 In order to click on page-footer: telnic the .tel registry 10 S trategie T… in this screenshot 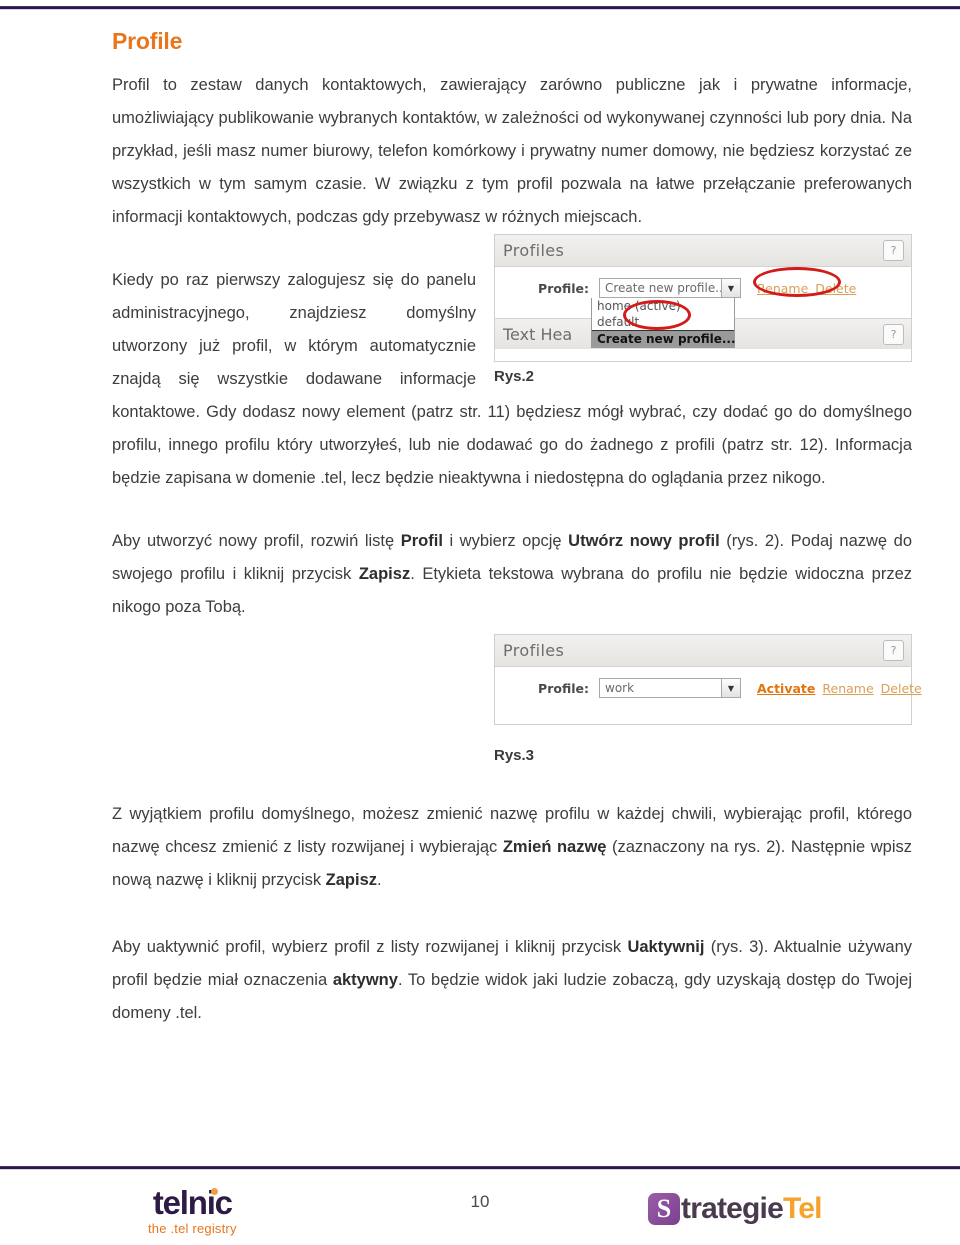, I will do `click(480, 1209)`.